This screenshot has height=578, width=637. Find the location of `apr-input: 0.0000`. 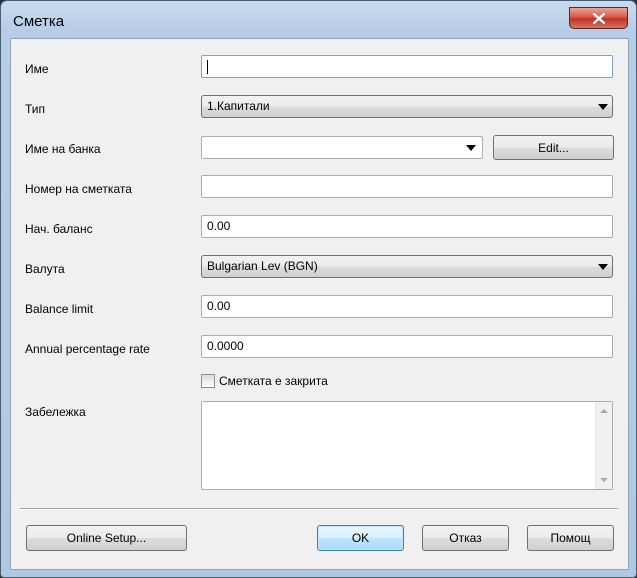

apr-input: 0.0000 is located at coordinates (407, 346).